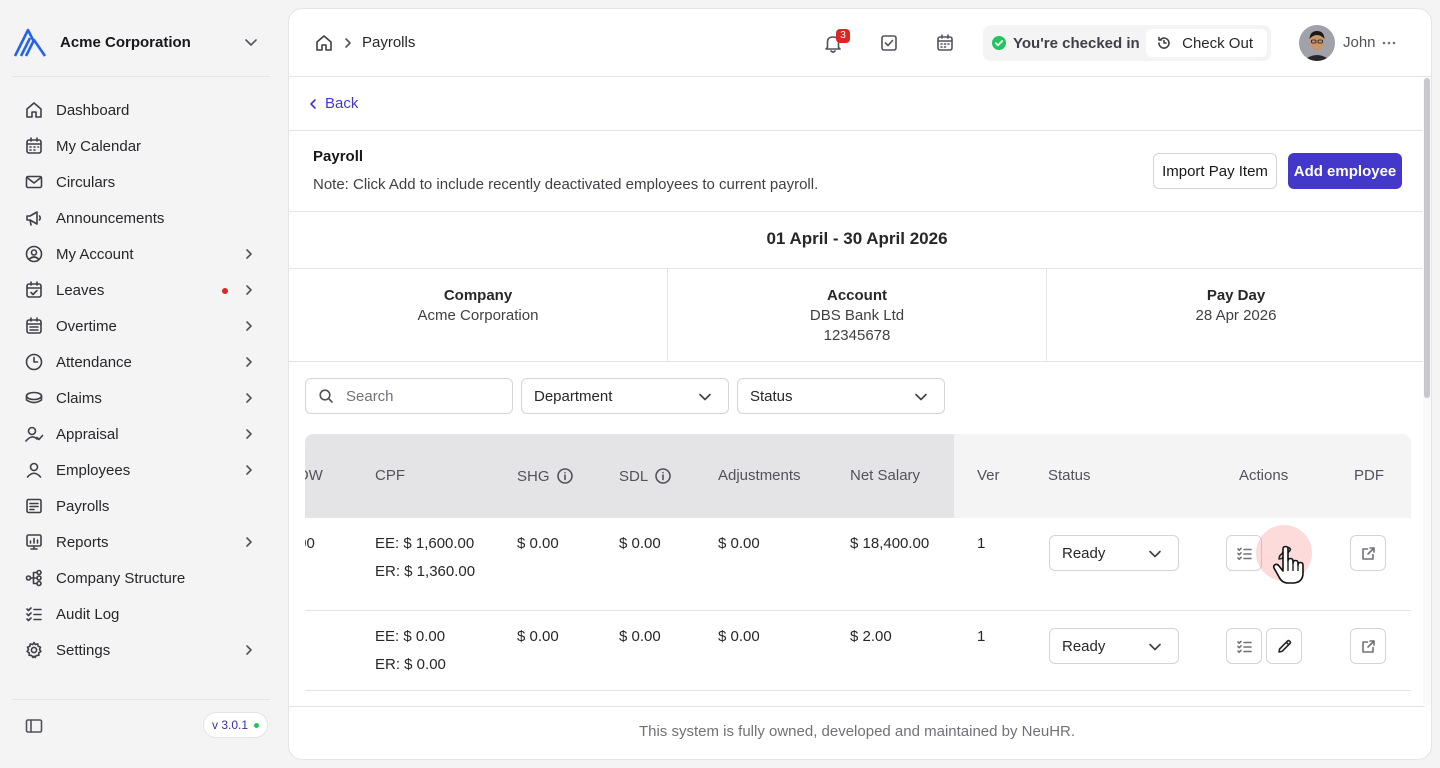  I want to click on report-icon, so click(34, 542).